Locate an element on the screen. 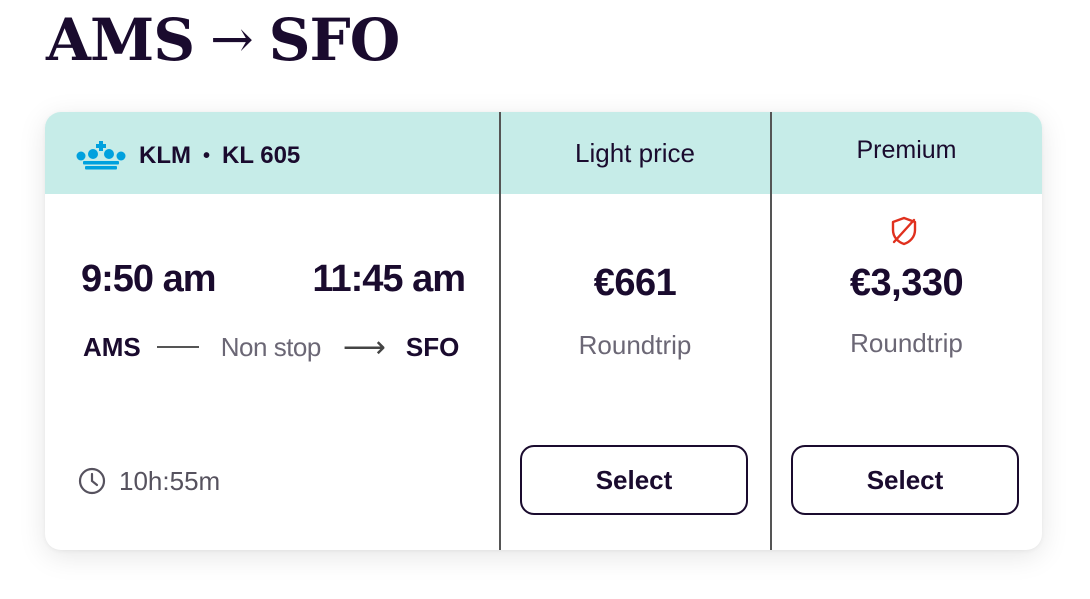  trip-type-light: Roundtrip is located at coordinates (635, 345).